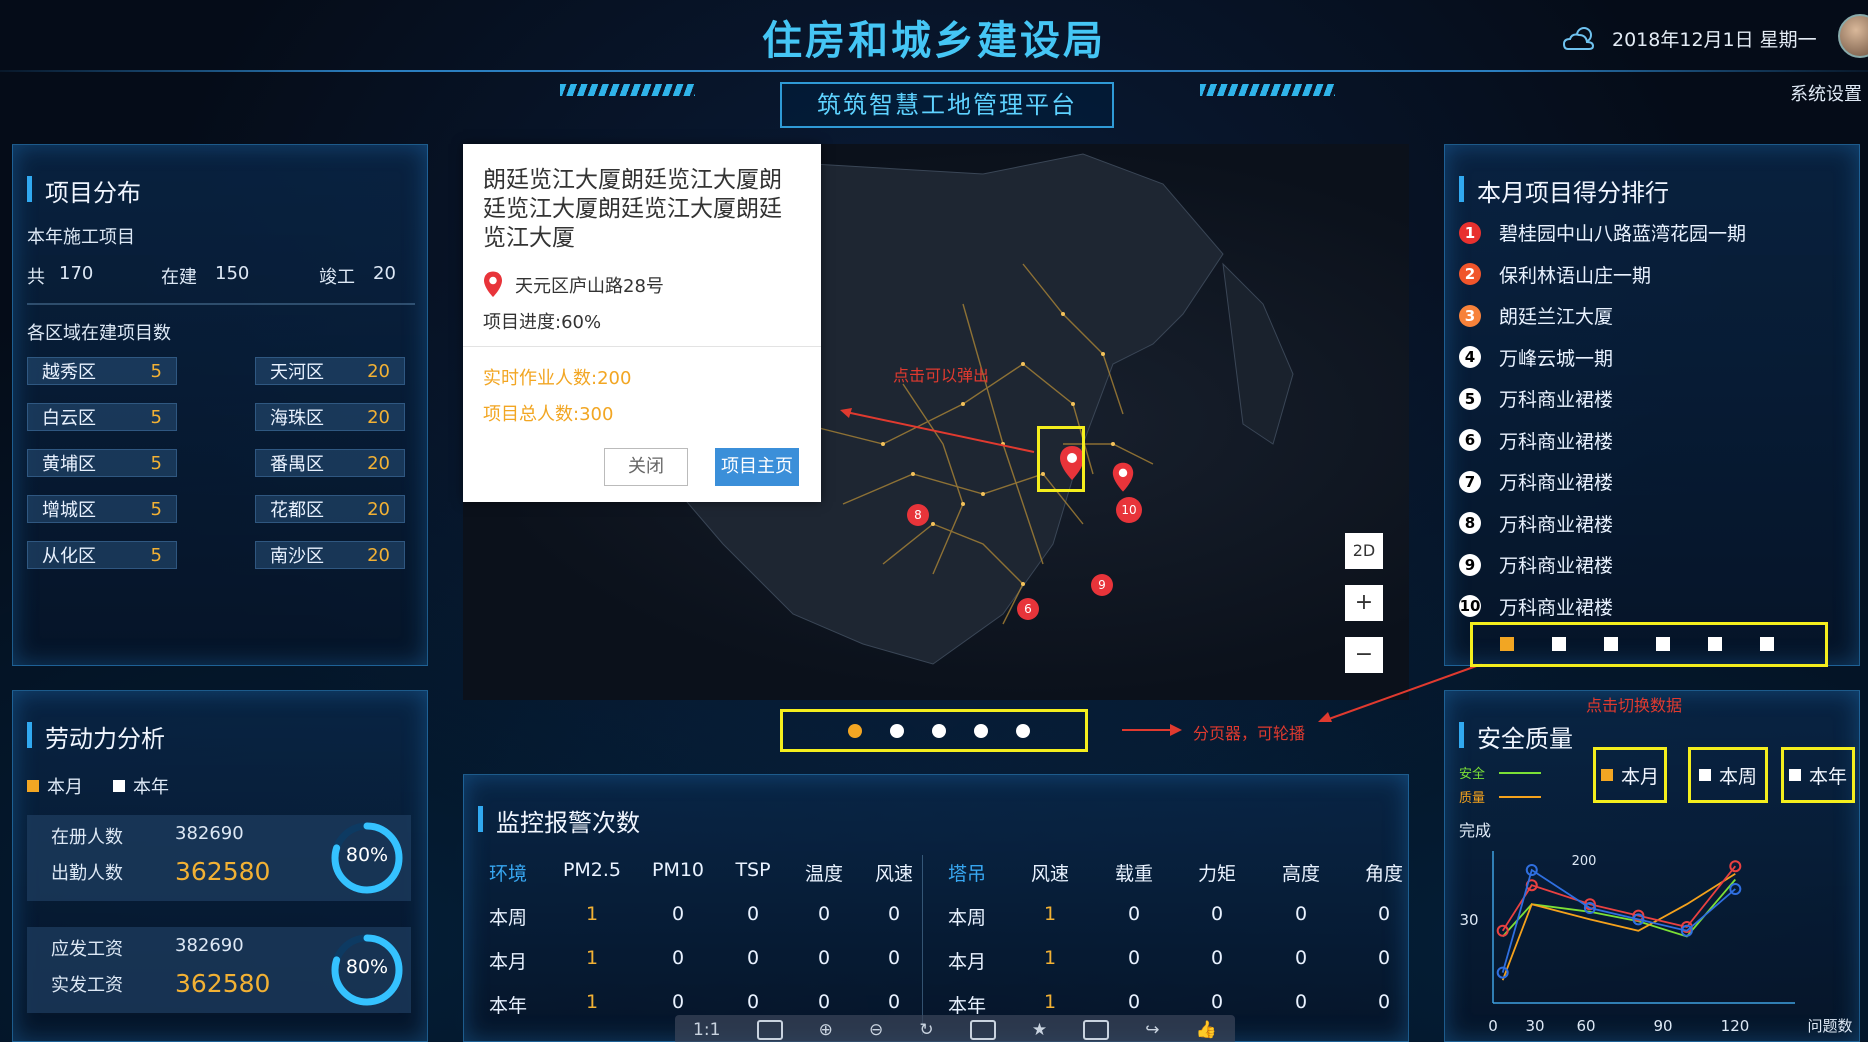  What do you see at coordinates (769, 1030) in the screenshot?
I see `fit-screen-icon` at bounding box center [769, 1030].